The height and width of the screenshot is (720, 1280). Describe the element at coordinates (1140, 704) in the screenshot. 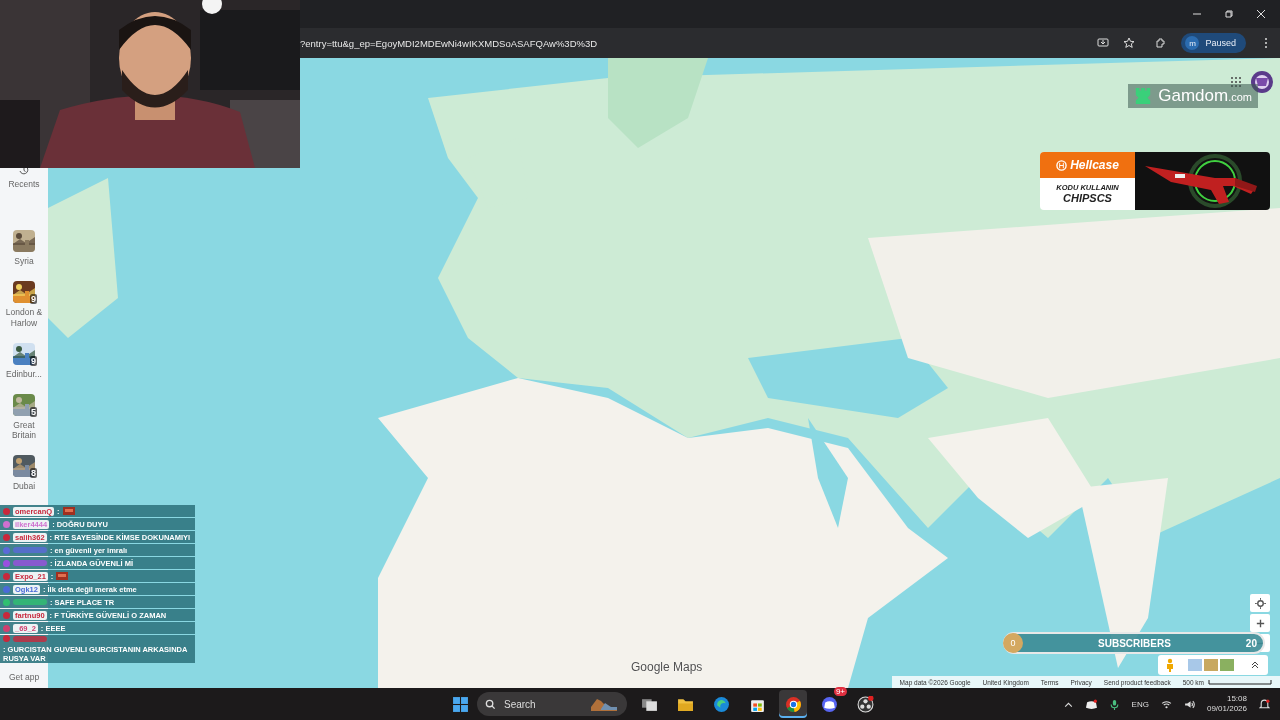

I see `language-indicator: ENG` at that location.